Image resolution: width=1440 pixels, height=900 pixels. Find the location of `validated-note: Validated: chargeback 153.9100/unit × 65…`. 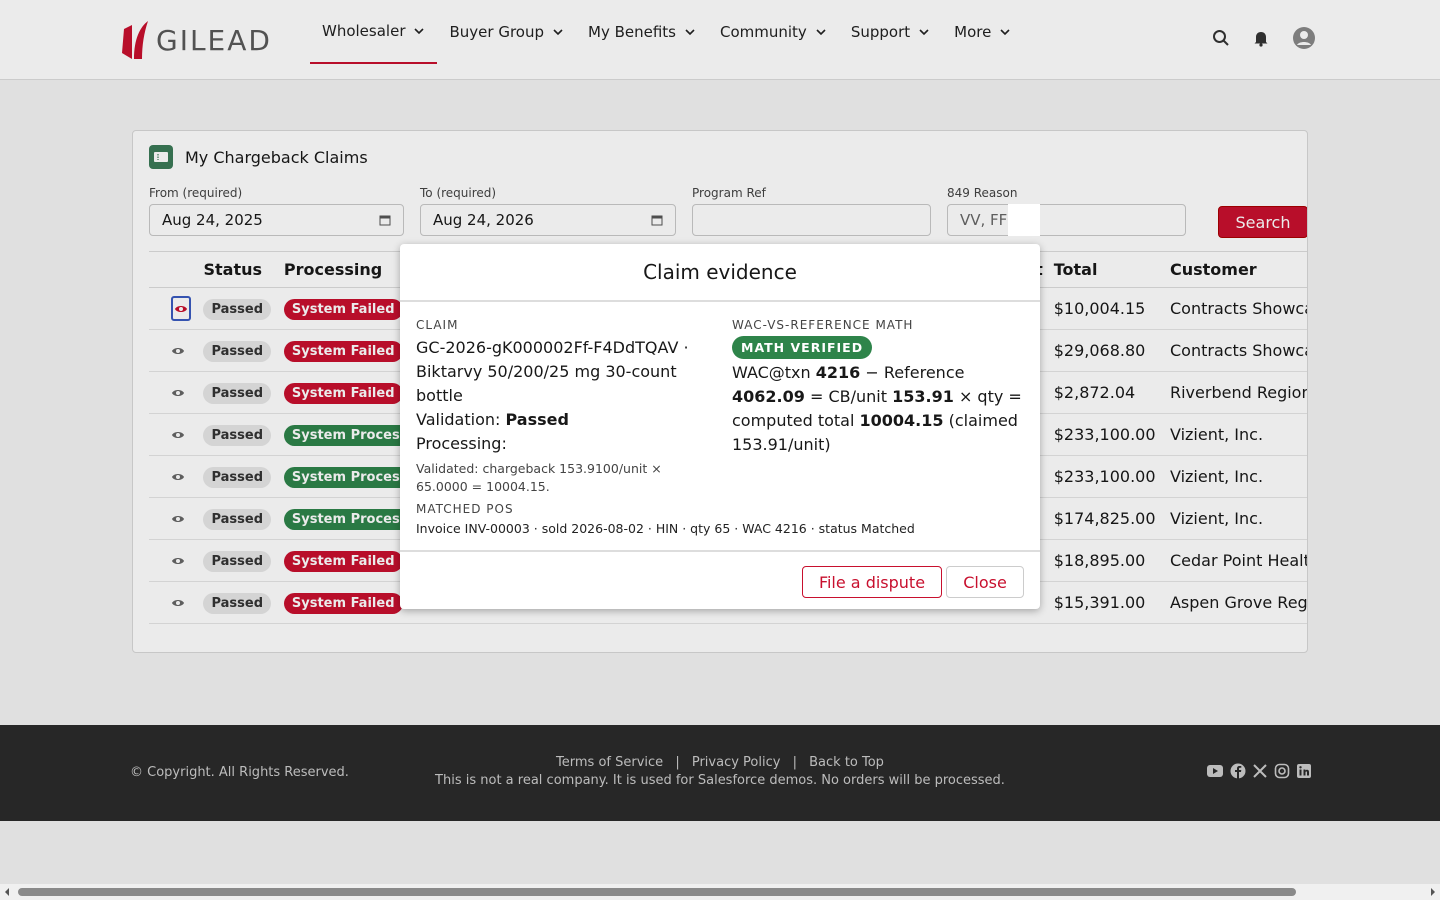

validated-note: Validated: chargeback 153.9100/unit × 65… is located at coordinates (539, 477).